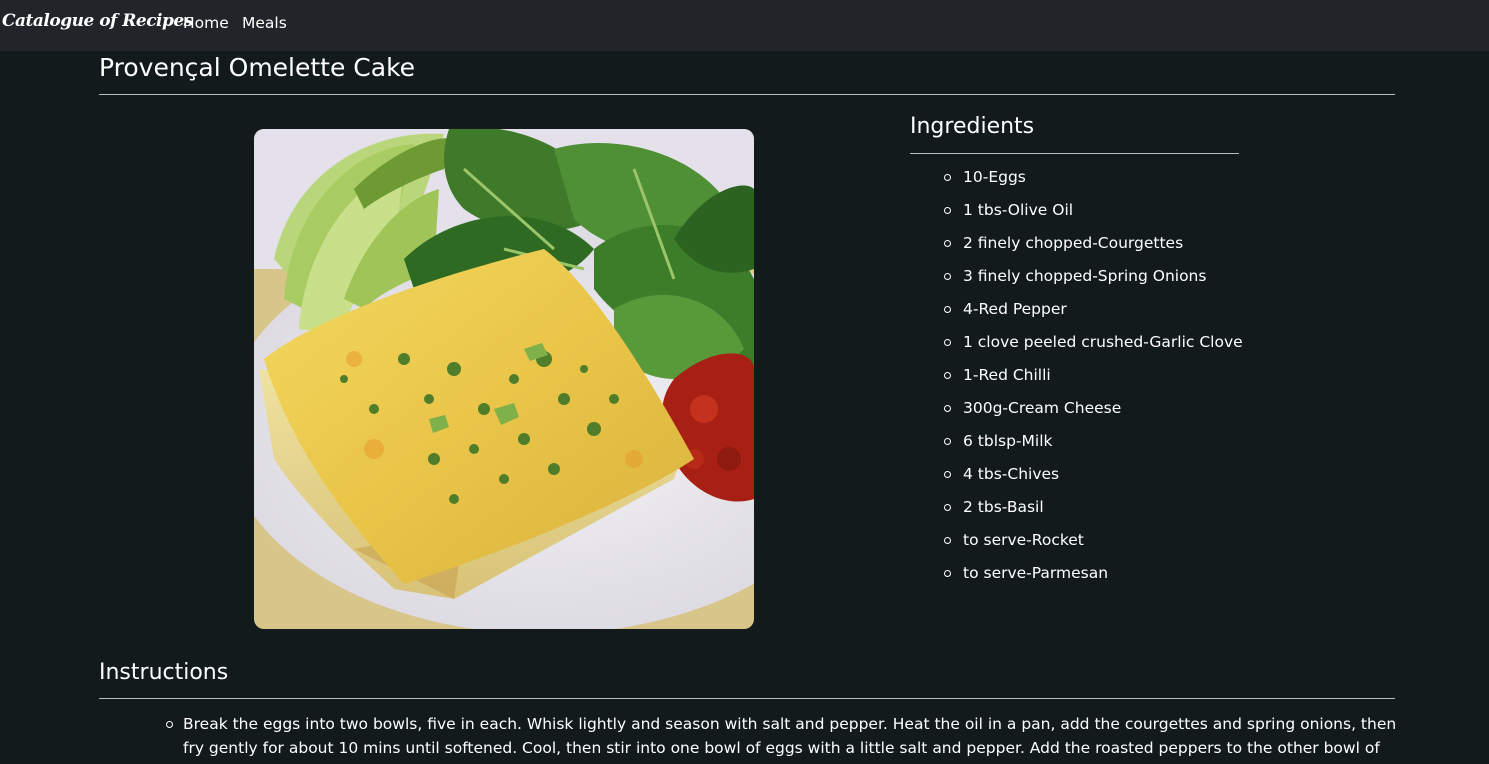  What do you see at coordinates (1093, 446) in the screenshot?
I see `ingredient-item: 6 tblsp-Milk` at bounding box center [1093, 446].